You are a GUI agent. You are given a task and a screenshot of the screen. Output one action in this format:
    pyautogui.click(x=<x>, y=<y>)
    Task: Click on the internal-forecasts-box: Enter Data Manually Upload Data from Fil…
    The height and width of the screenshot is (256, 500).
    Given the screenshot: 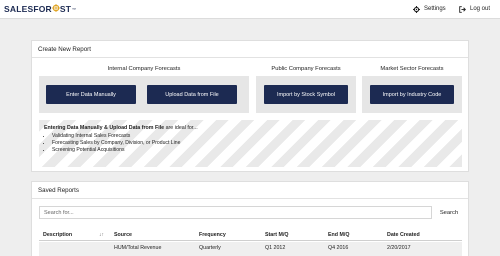 What is the action you would take?
    pyautogui.click(x=144, y=94)
    